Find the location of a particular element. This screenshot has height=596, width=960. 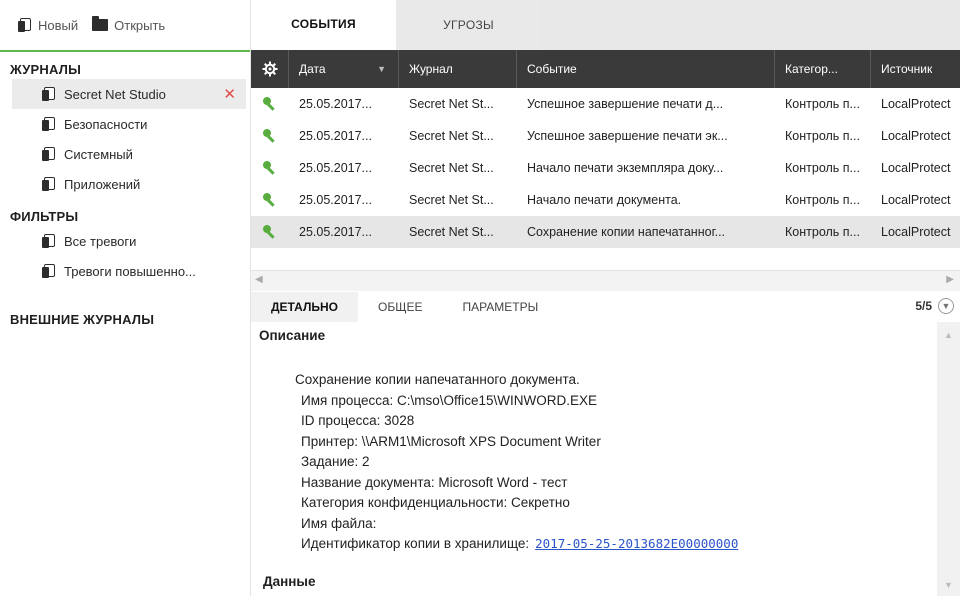

gear-icon is located at coordinates (269, 69).